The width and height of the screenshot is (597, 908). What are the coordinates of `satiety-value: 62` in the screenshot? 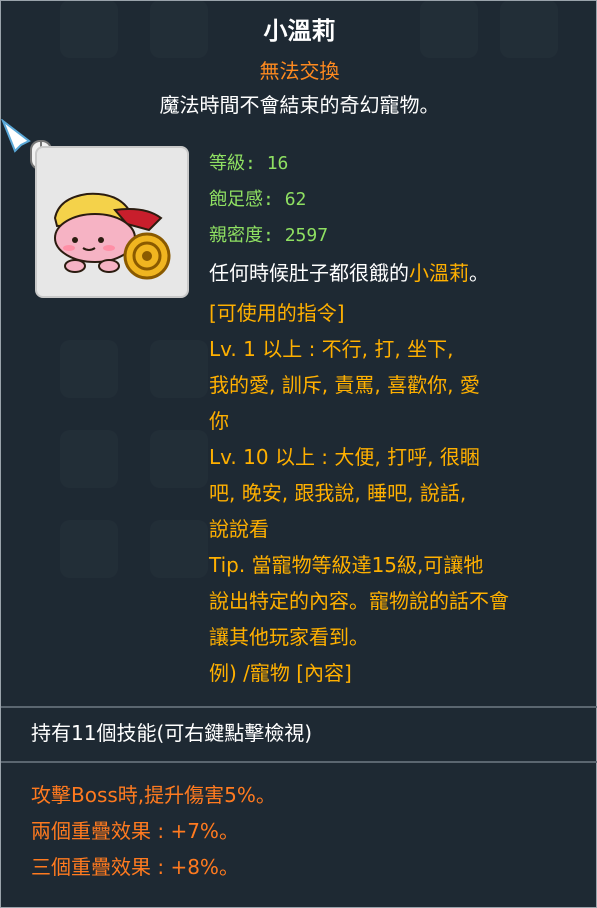 It's located at (295, 199).